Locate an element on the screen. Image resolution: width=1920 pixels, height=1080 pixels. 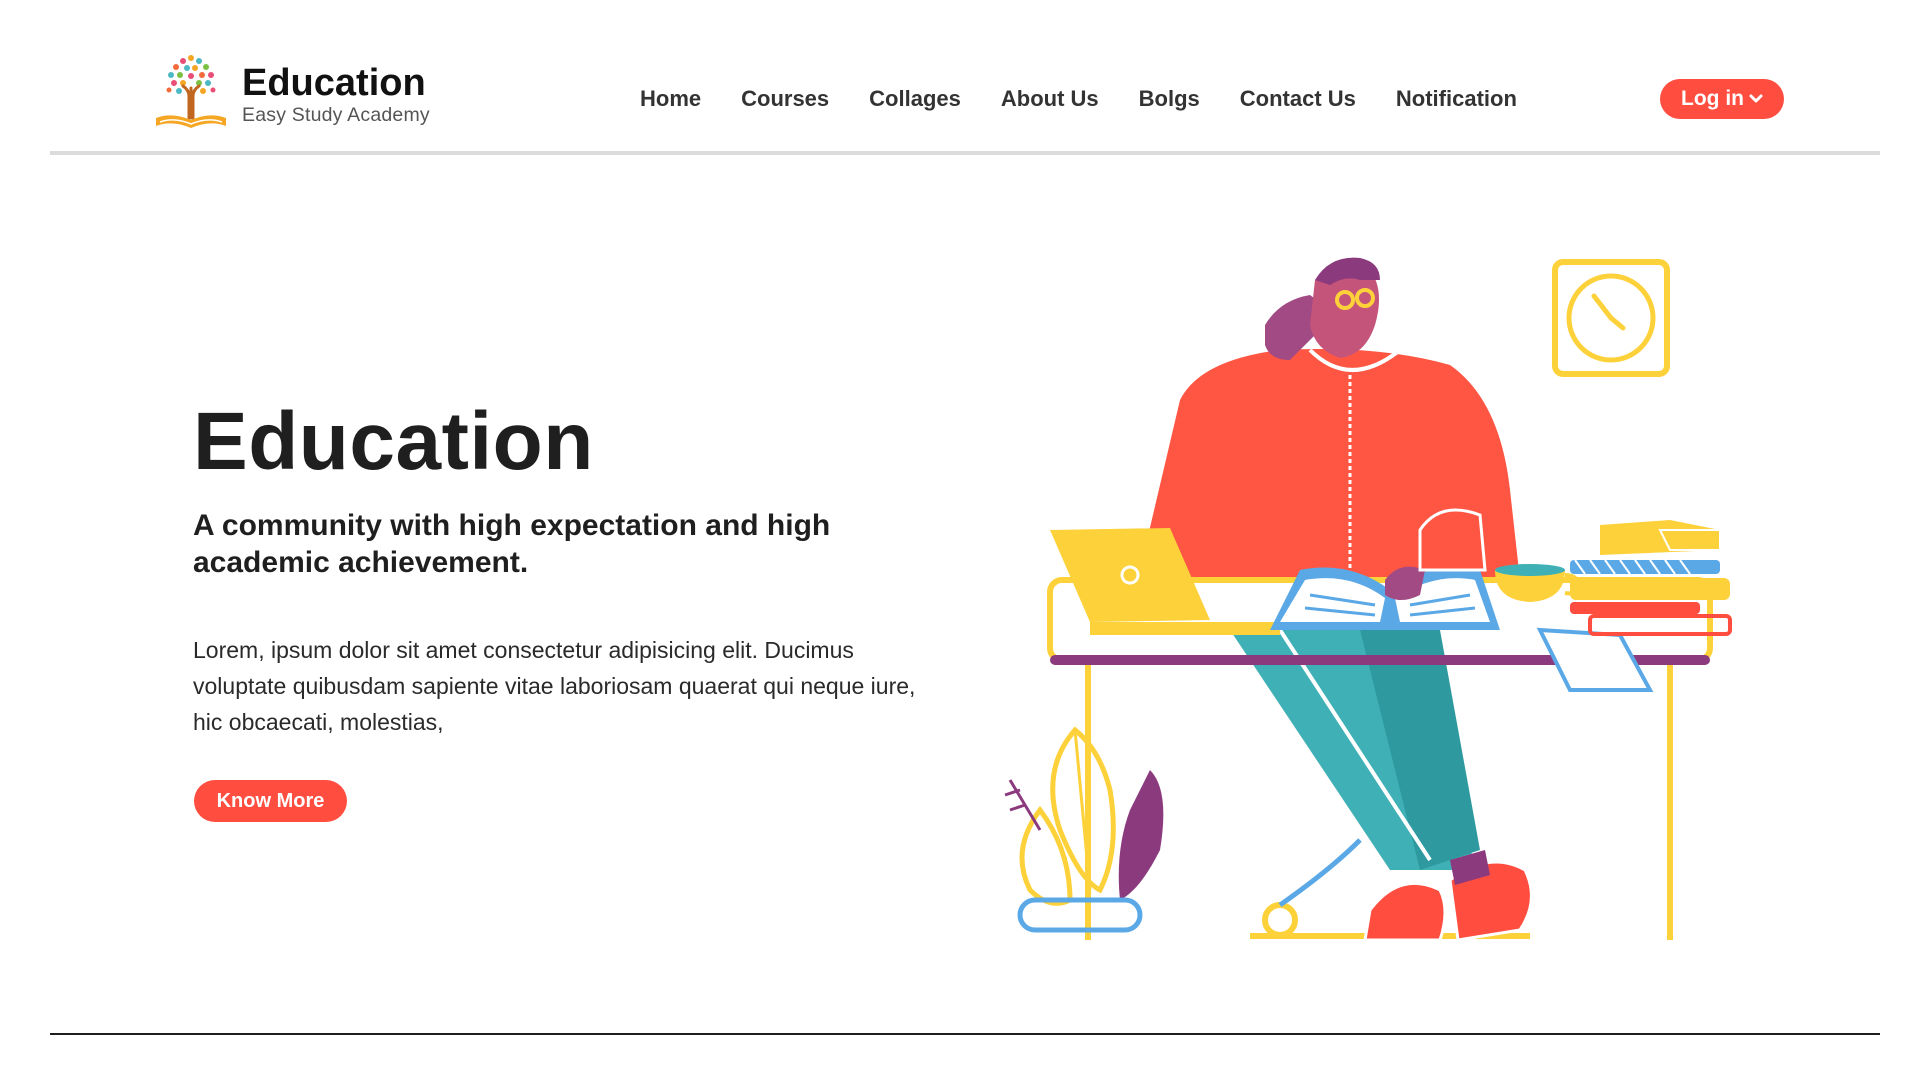
chevron-down-icon is located at coordinates (1756, 98).